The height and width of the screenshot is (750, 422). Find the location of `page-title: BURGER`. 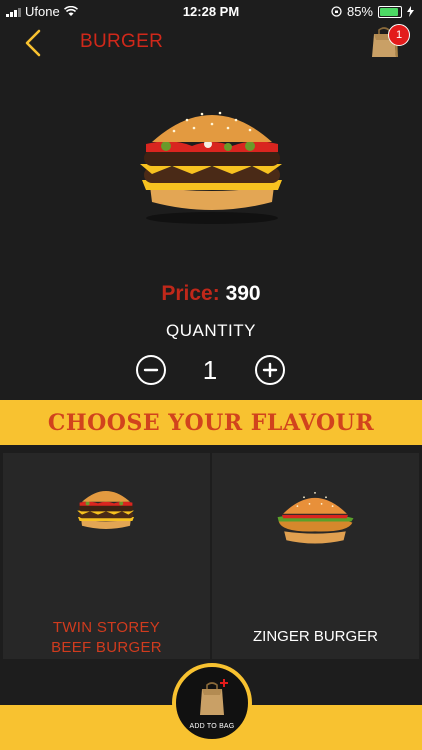

page-title: BURGER is located at coordinates (122, 41).